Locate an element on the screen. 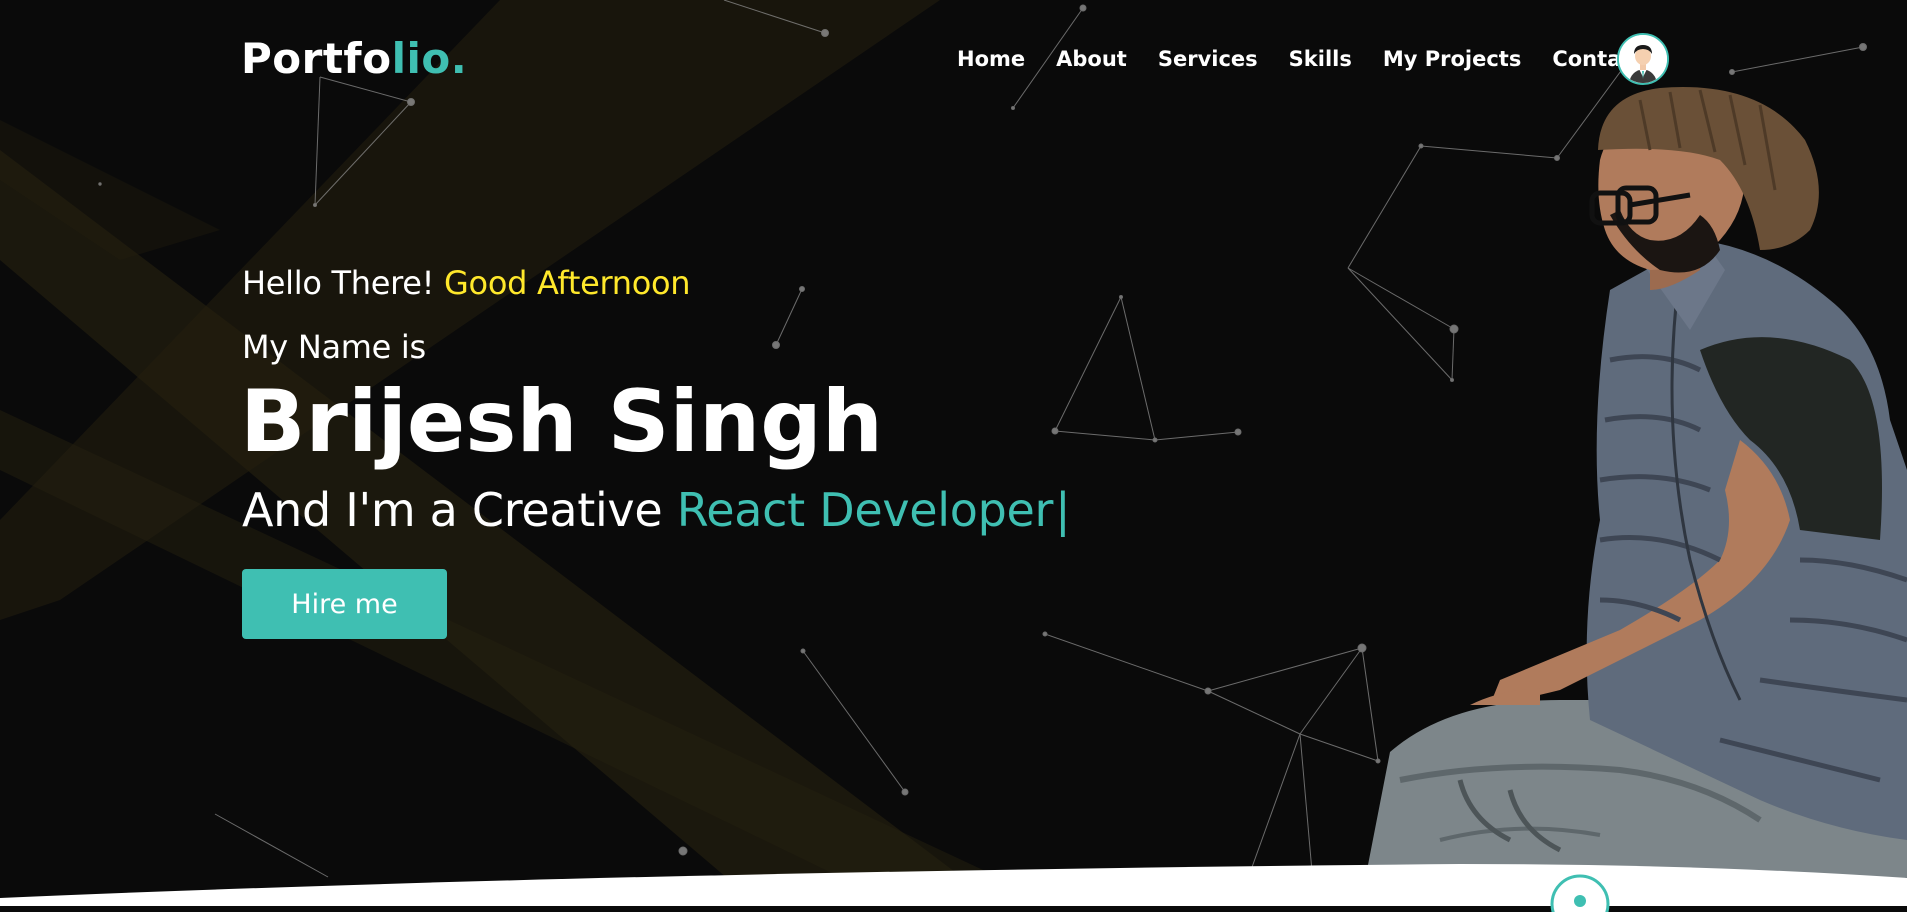  hire-me-button: Hire me is located at coordinates (344, 604).